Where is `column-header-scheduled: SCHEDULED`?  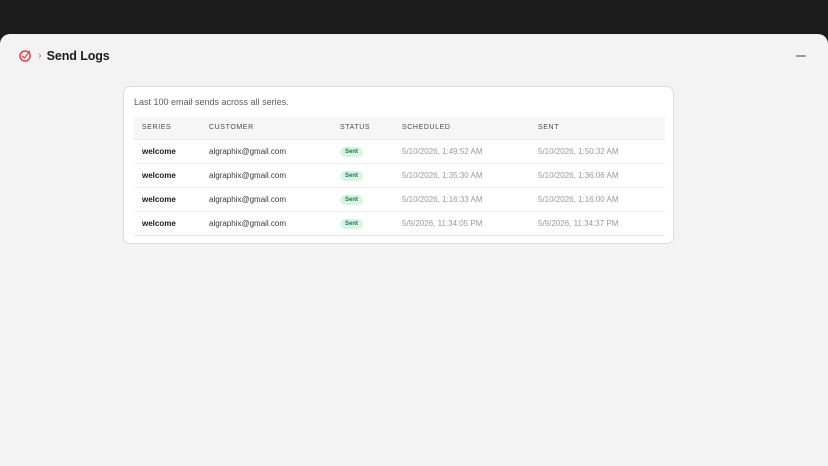
column-header-scheduled: SCHEDULED is located at coordinates (462, 128).